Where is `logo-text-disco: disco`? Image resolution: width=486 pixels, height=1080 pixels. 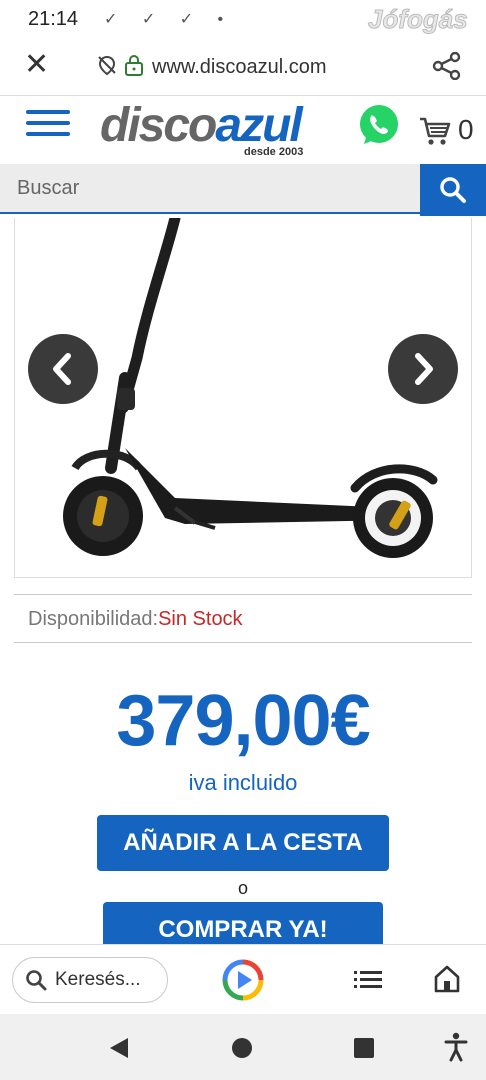 logo-text-disco: disco is located at coordinates (158, 125).